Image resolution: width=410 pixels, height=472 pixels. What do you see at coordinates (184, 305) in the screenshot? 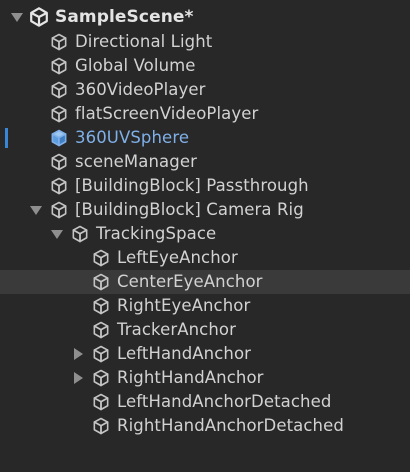
I see `hierarchy-item-label: RightEyeAnchor` at bounding box center [184, 305].